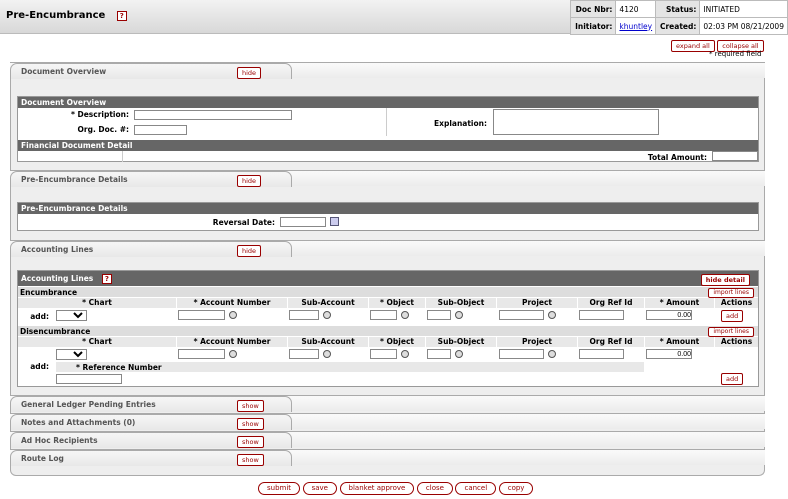 The width and height of the screenshot is (788, 499). I want to click on dis-subaccount-search-icon, so click(327, 354).